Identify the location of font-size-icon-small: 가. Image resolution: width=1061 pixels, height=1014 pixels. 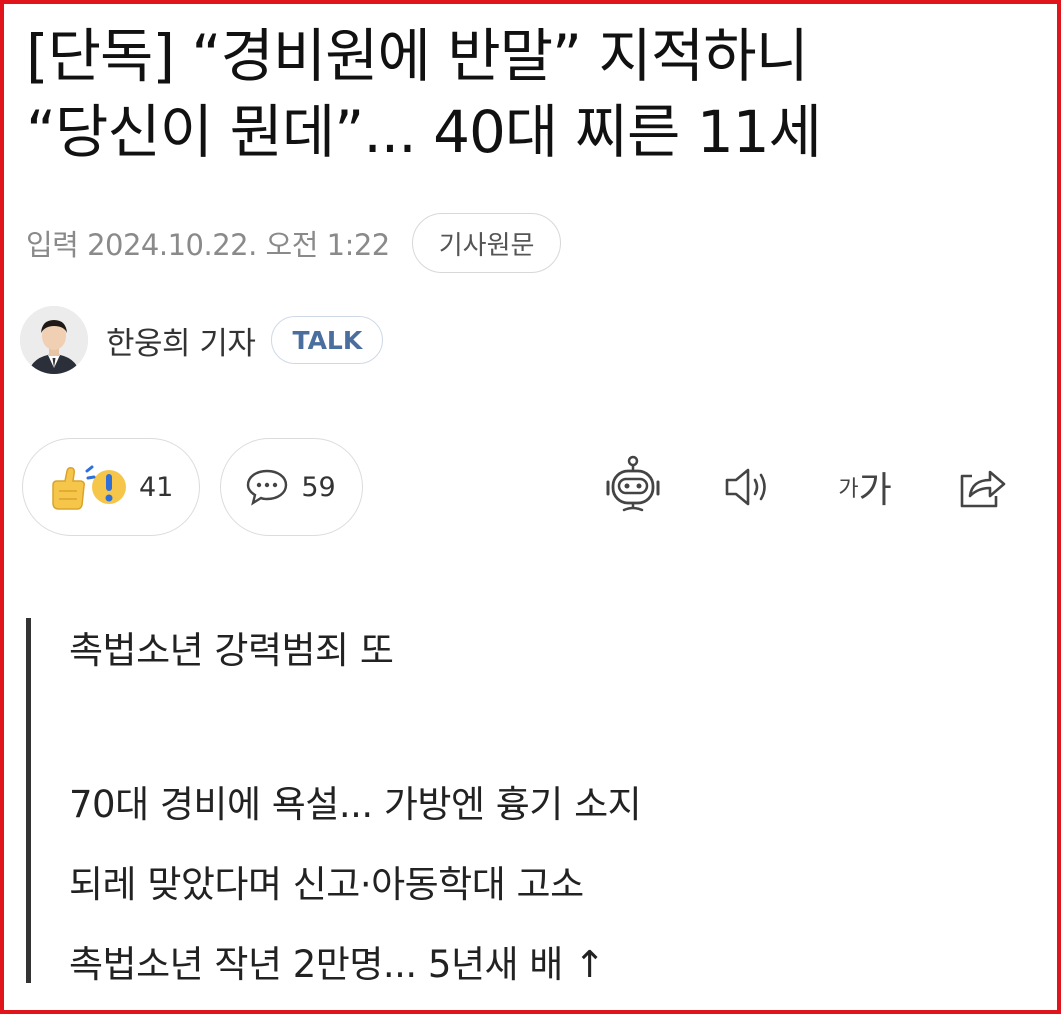
(848, 489).